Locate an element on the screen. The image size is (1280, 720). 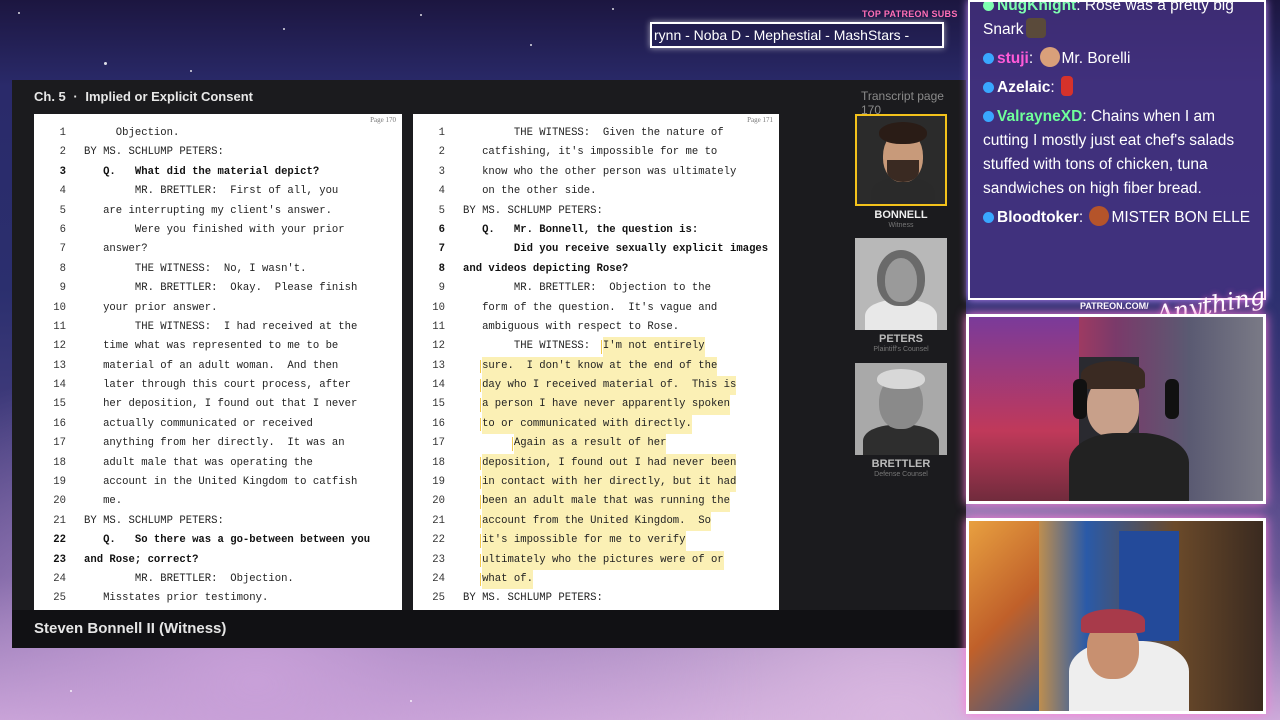
chat-username: Bloodtoker is located at coordinates (1038, 217).